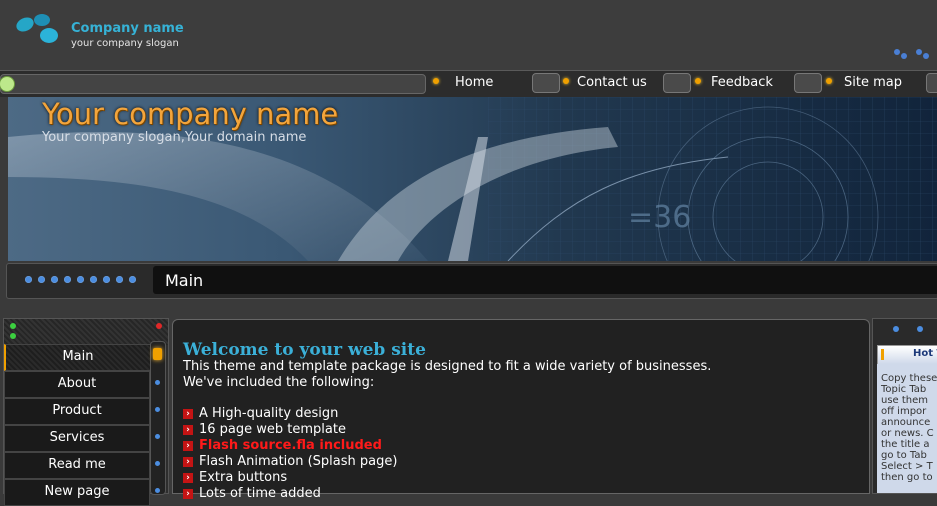 The width and height of the screenshot is (937, 506). What do you see at coordinates (298, 461) in the screenshot?
I see `feature-text: Flash Animation (Splash page)` at bounding box center [298, 461].